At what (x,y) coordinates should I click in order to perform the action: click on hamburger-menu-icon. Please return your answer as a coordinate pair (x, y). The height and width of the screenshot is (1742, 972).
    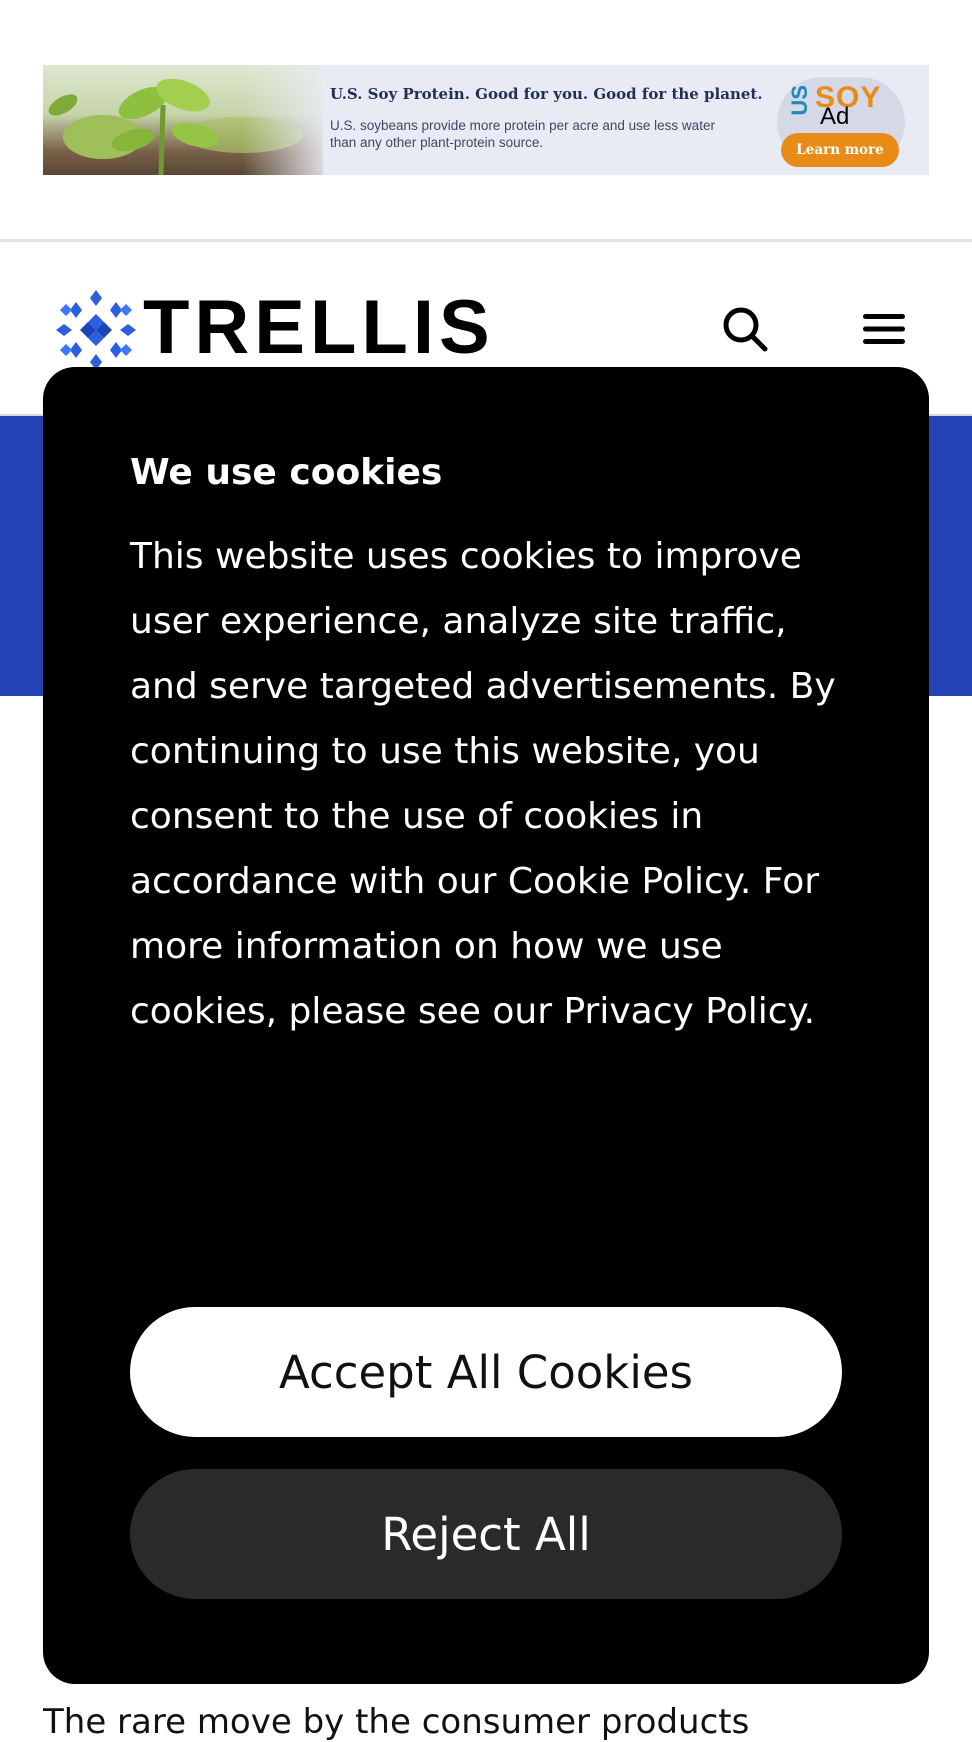
    Looking at the image, I should click on (884, 329).